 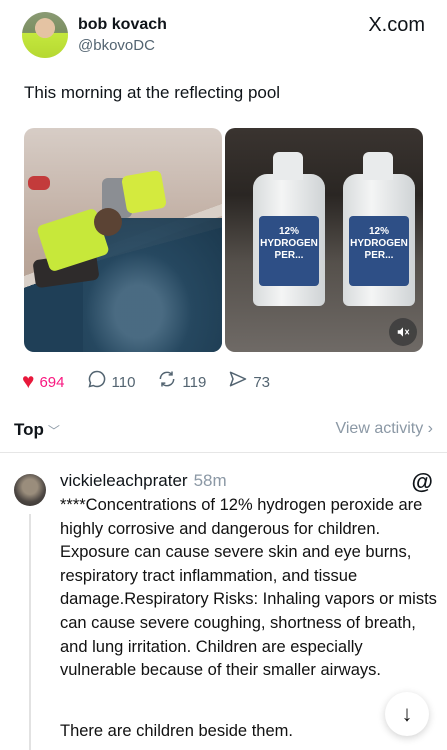 I want to click on repost-button: 119, so click(x=181, y=382).